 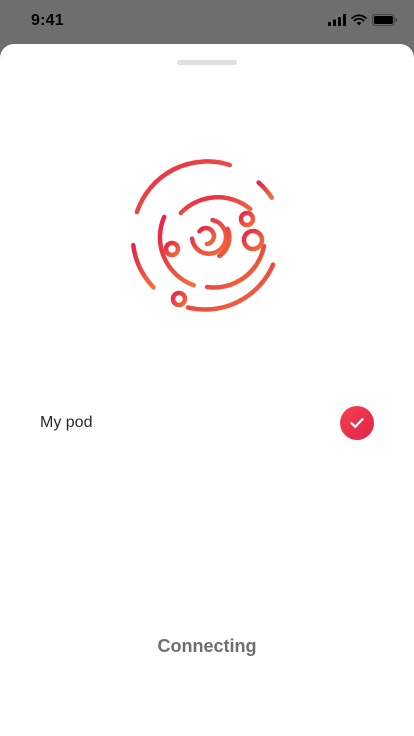 What do you see at coordinates (337, 20) in the screenshot?
I see `signal-icon` at bounding box center [337, 20].